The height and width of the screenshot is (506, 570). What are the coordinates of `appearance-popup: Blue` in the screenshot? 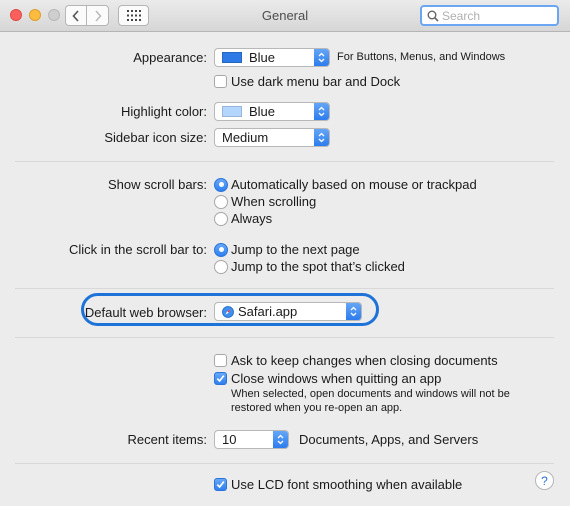 It's located at (272, 57).